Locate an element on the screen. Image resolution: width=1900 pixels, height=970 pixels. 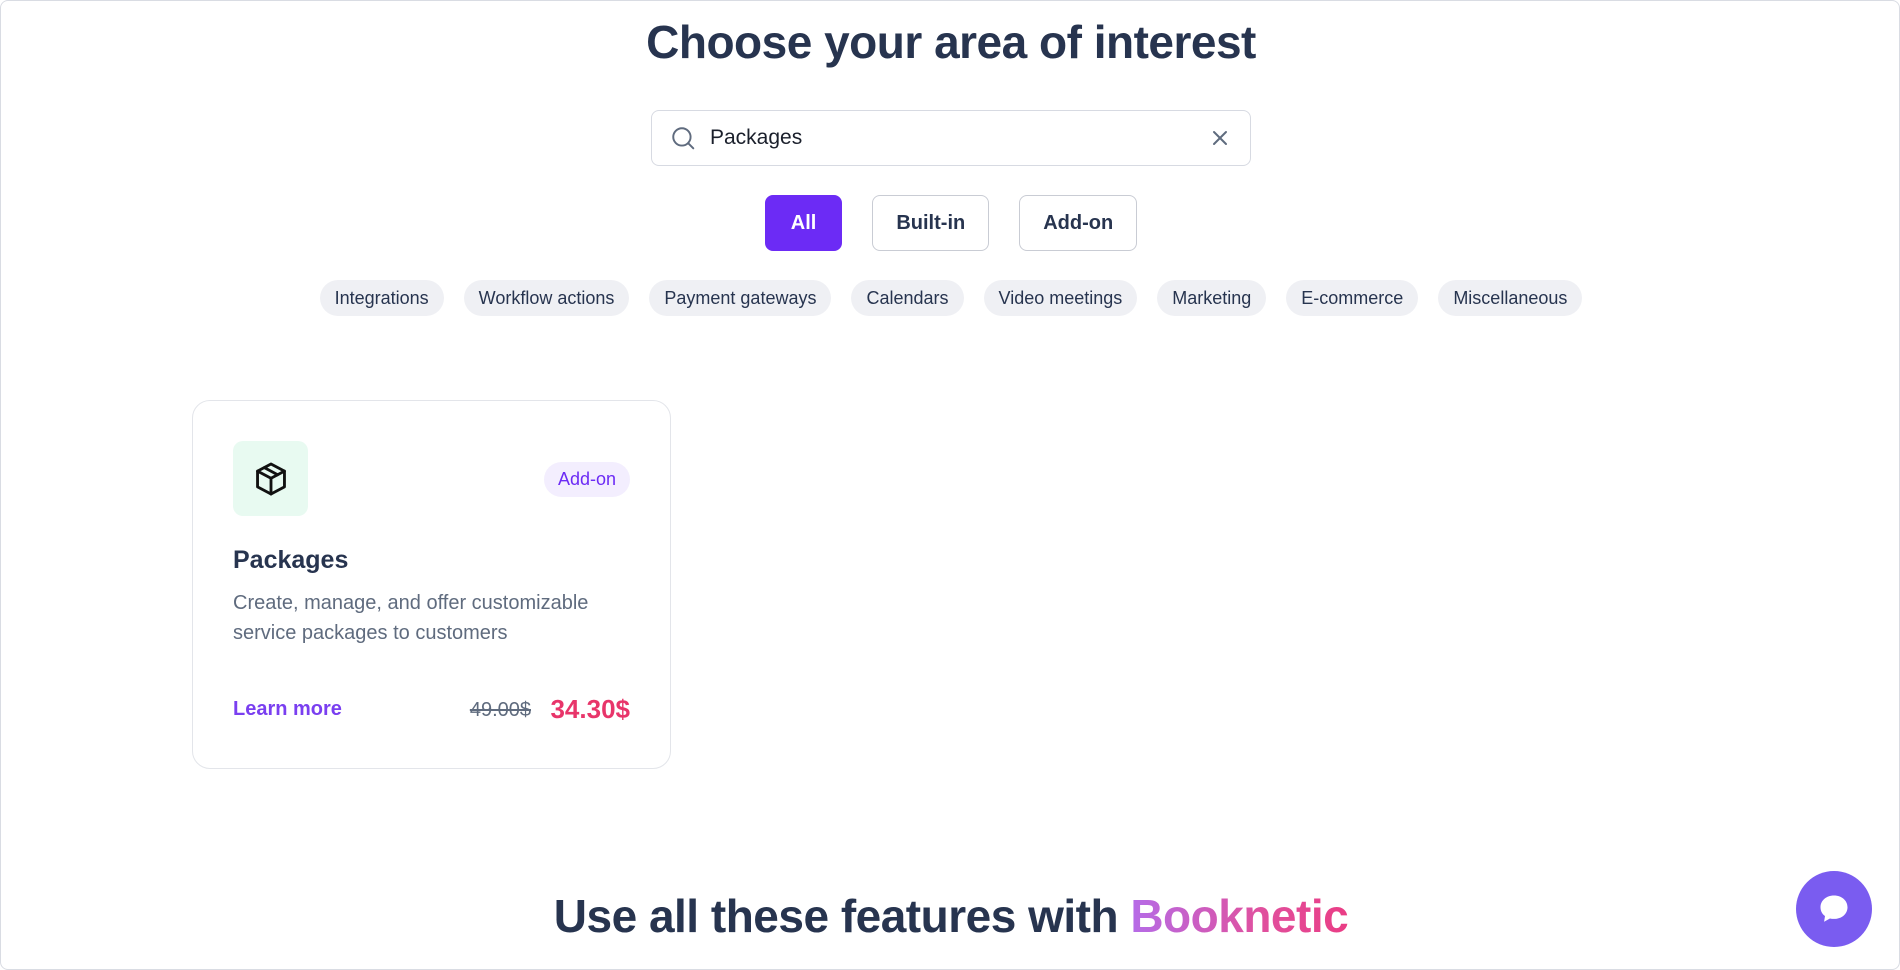
filter-built-in-button: Built-in is located at coordinates (931, 223).